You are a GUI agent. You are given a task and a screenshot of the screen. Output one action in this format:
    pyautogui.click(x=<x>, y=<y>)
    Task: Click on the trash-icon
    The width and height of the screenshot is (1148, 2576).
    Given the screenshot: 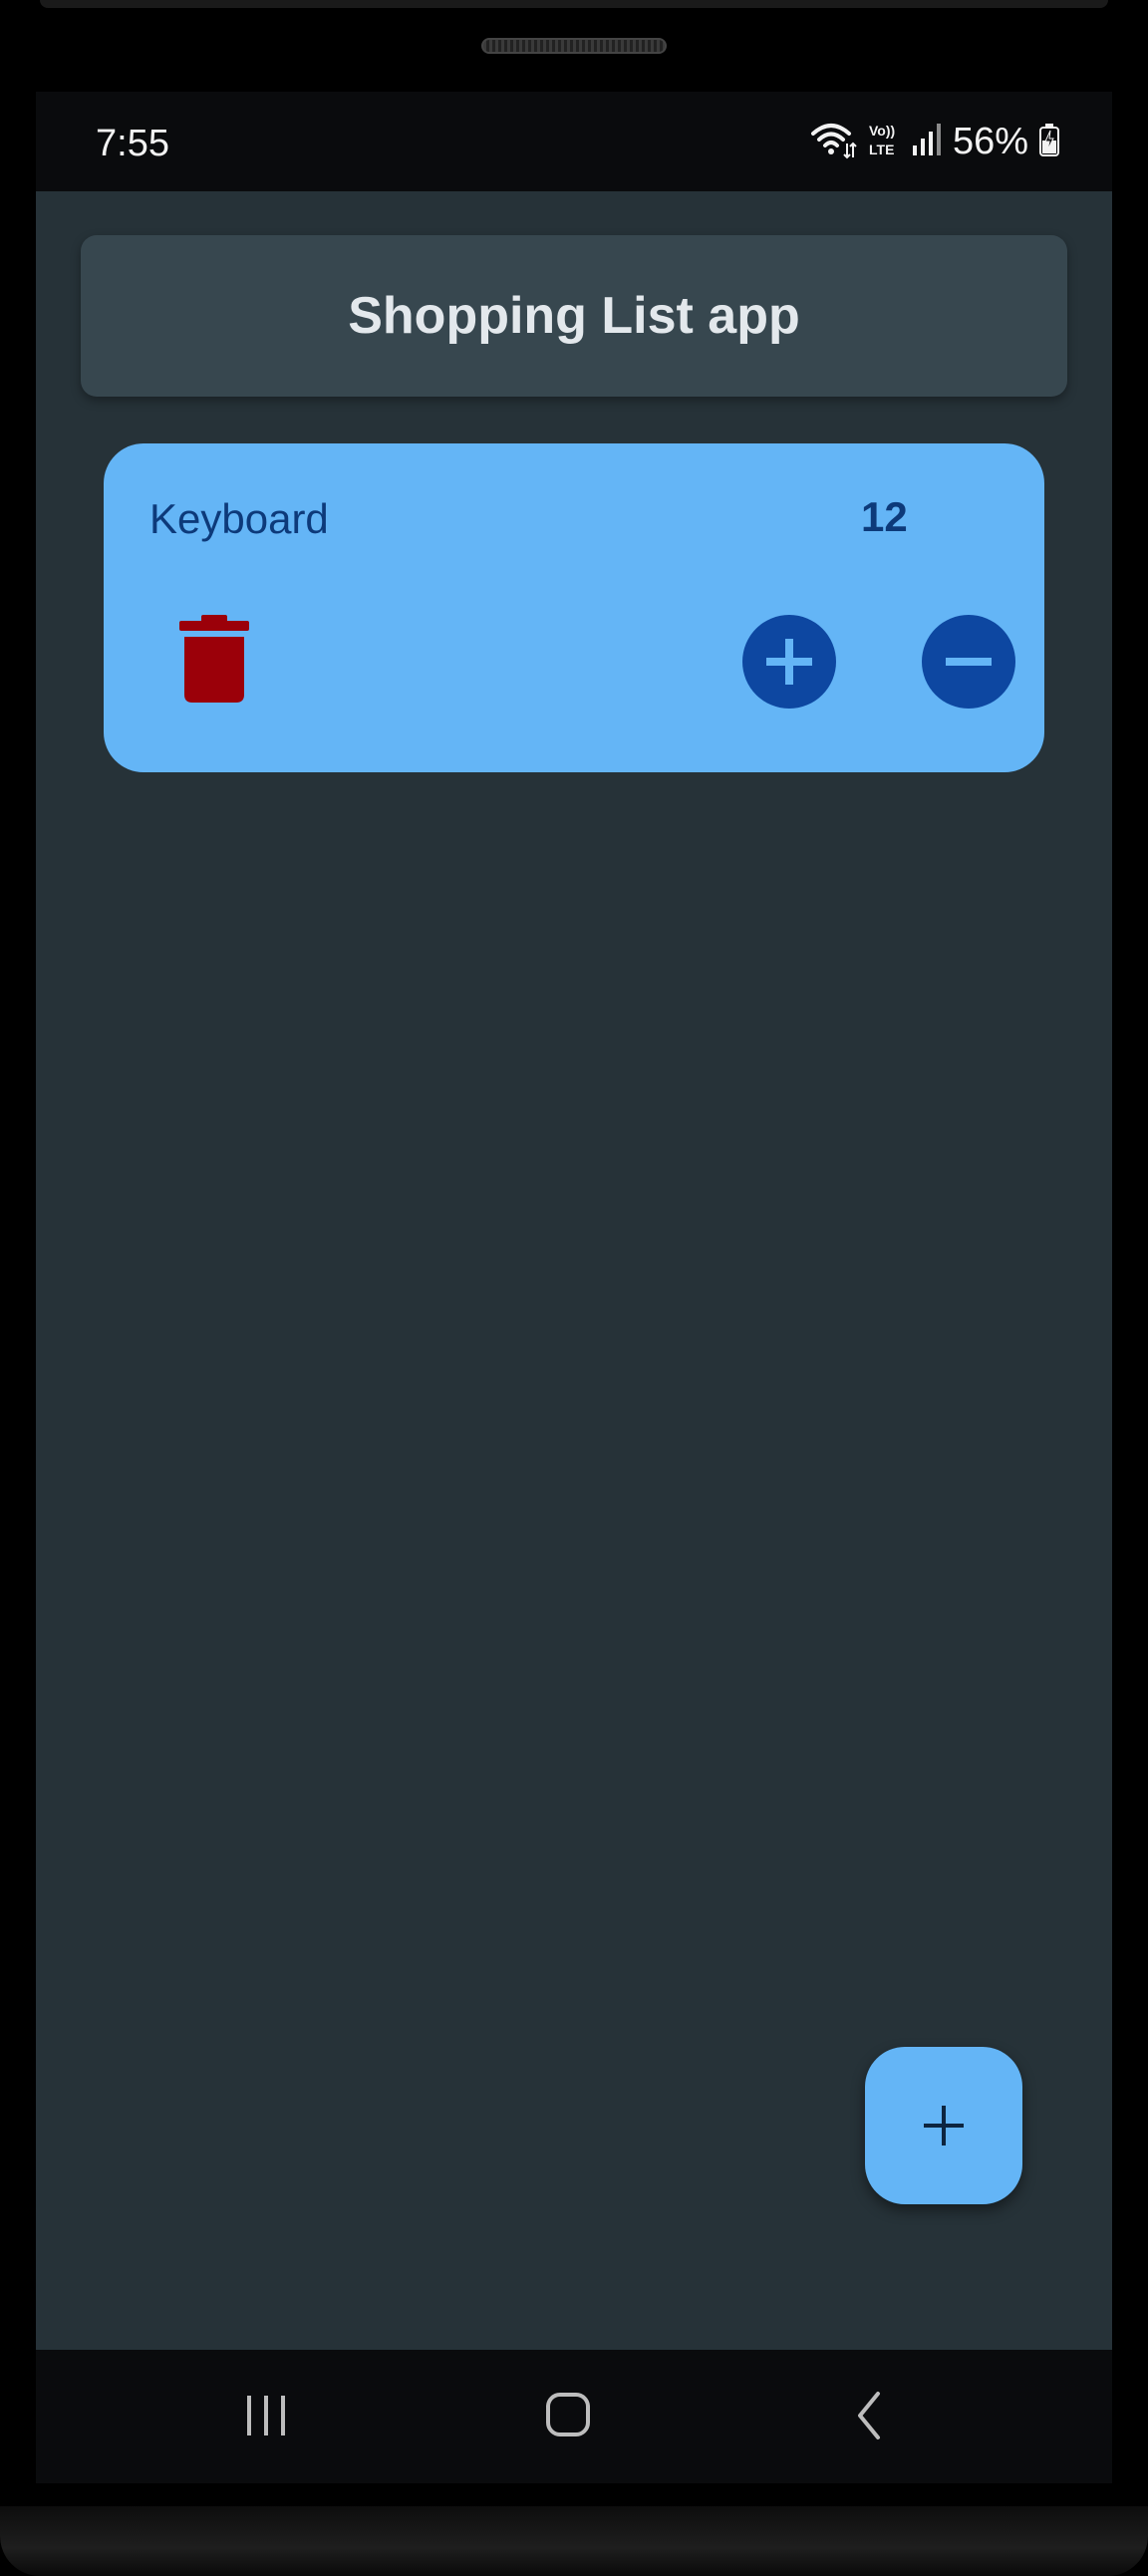 What is the action you would take?
    pyautogui.click(x=214, y=662)
    